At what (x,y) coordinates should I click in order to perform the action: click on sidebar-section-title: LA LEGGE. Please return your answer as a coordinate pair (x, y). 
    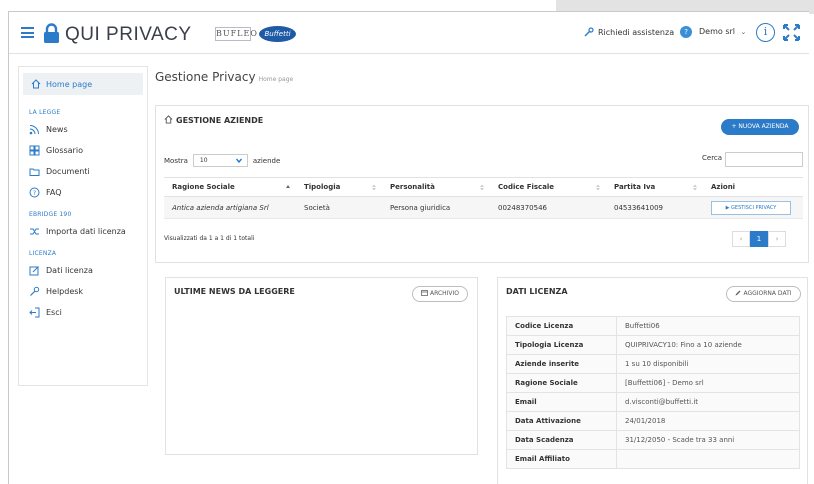
    Looking at the image, I should click on (45, 112).